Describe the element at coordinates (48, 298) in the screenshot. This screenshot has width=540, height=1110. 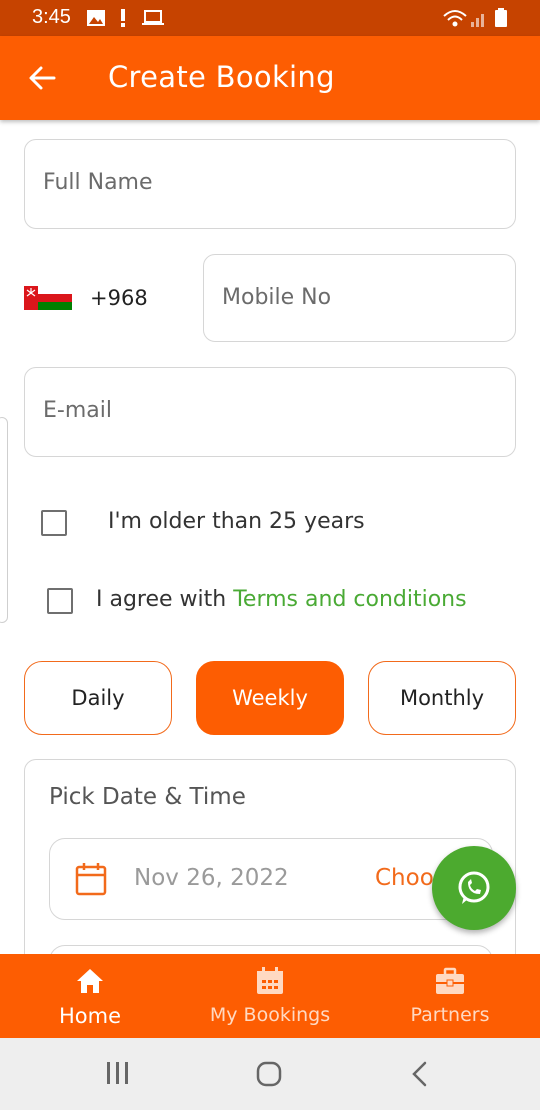
I see `oman-flag-icon` at that location.